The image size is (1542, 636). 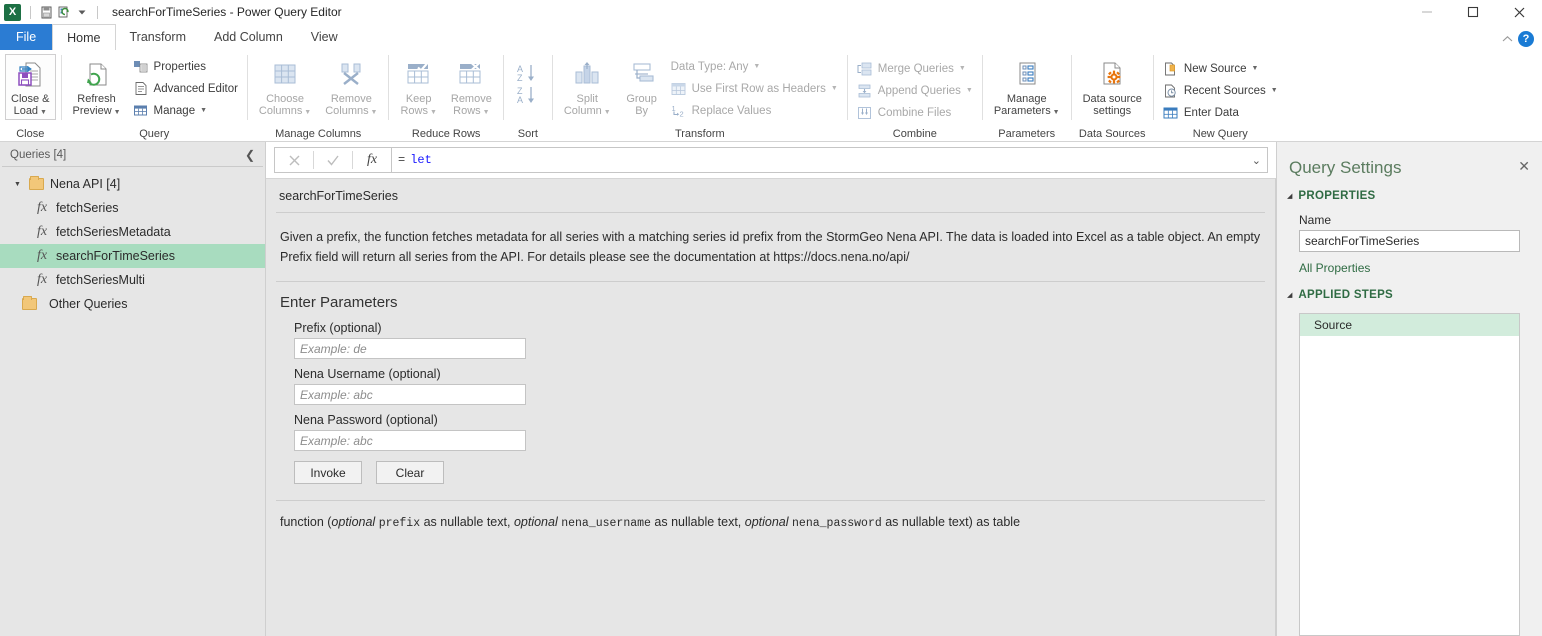 I want to click on cancel-icon, so click(x=294, y=160).